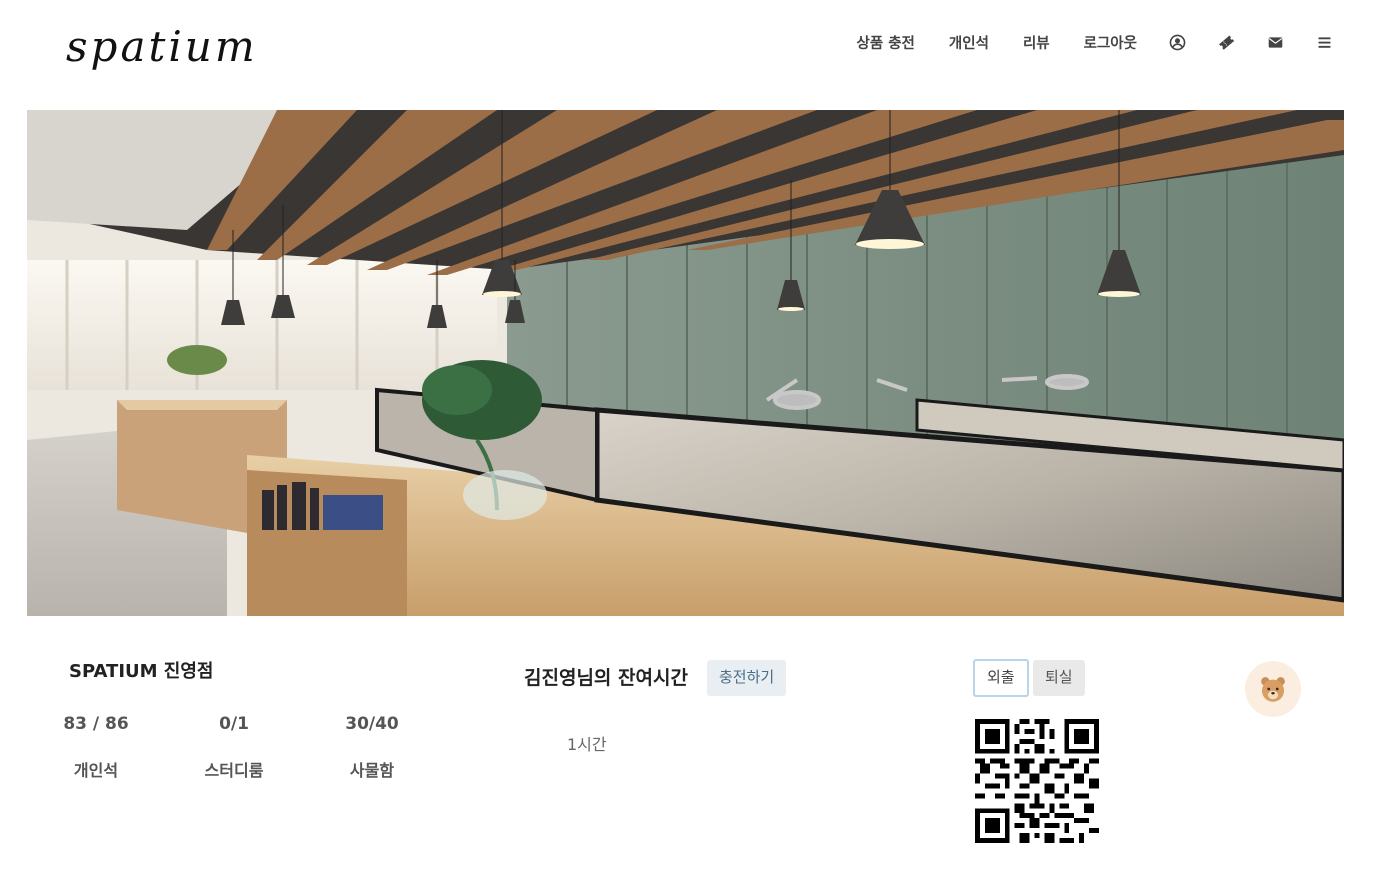 Image resolution: width=1379 pixels, height=880 pixels. I want to click on nav-review-link: 리뷰, so click(1036, 42).